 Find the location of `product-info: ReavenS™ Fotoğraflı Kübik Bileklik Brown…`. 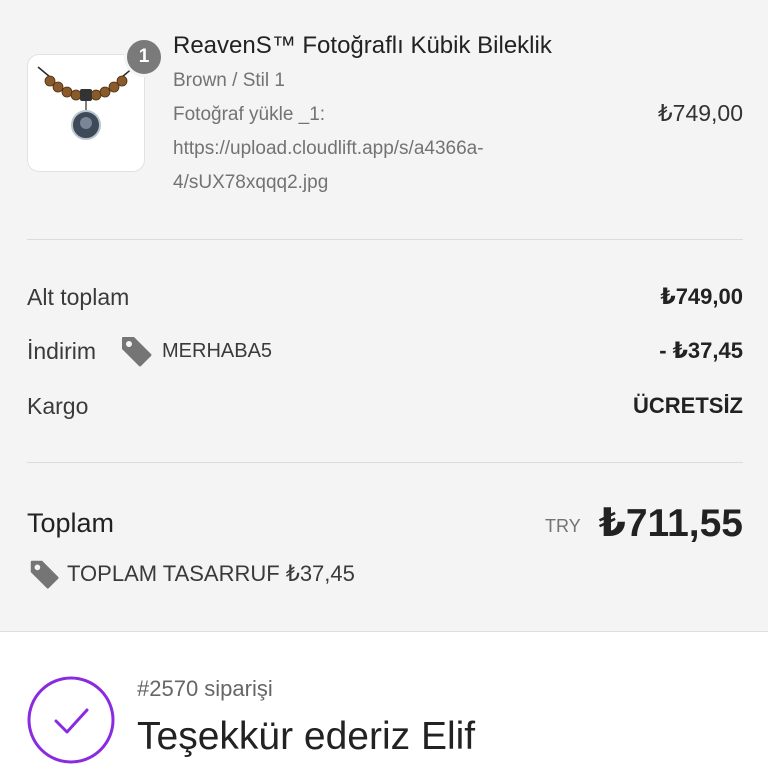

product-info: ReavenS™ Fotoğraflı Kübik Bileklik Brown… is located at coordinates (398, 115).